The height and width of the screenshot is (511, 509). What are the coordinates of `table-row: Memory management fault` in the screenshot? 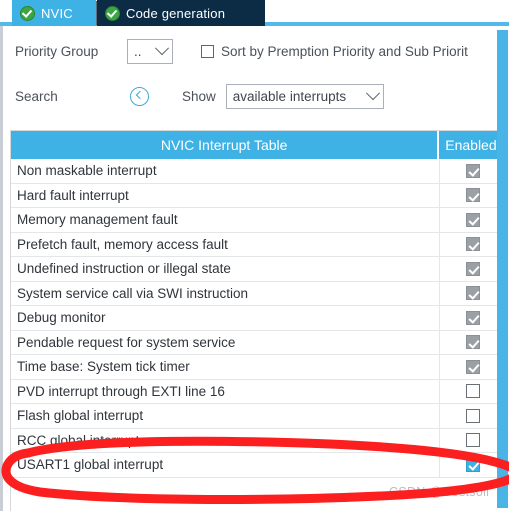 It's located at (258, 220).